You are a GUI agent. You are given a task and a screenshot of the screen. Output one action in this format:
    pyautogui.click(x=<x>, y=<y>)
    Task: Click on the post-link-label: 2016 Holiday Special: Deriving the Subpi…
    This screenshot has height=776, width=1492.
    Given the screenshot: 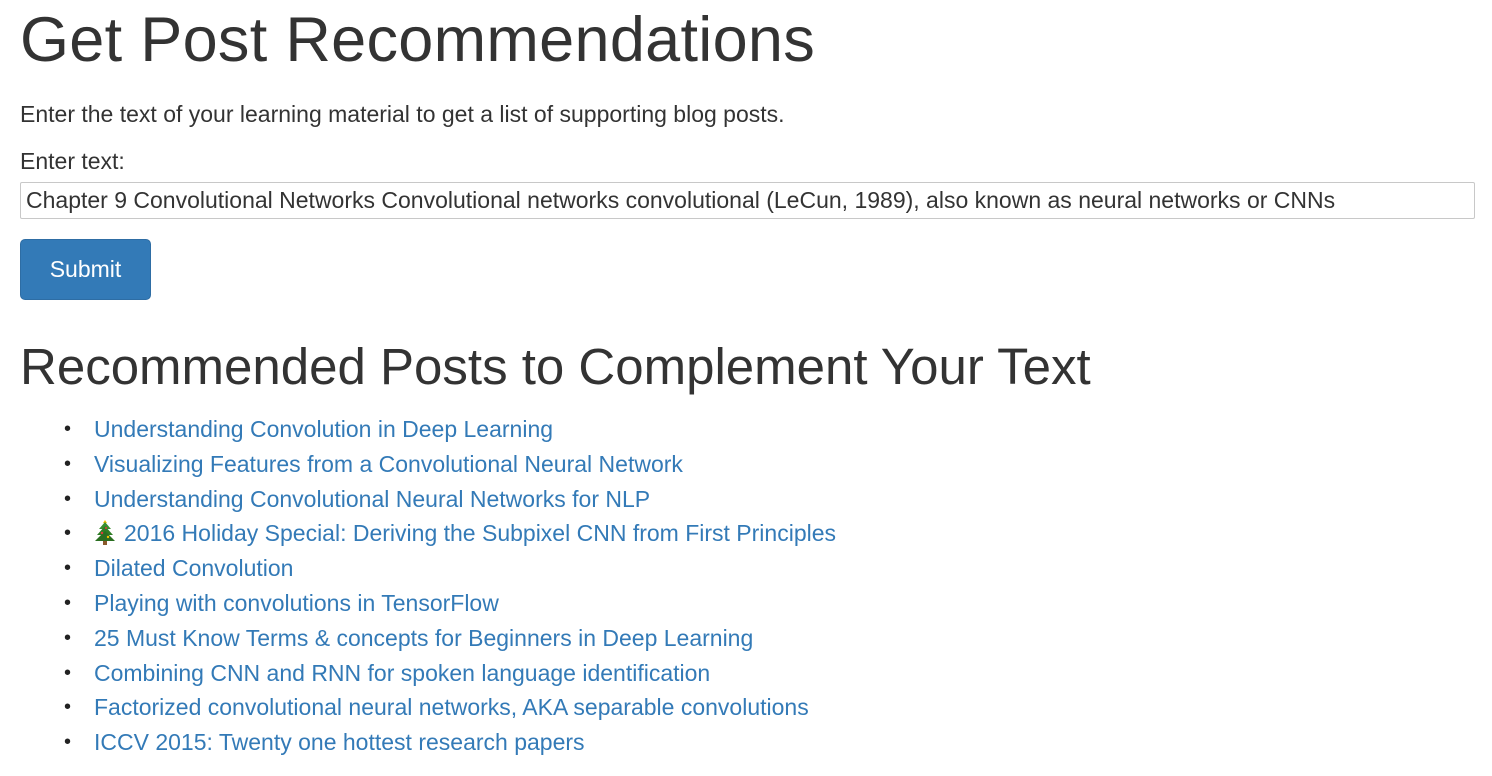 What is the action you would take?
    pyautogui.click(x=480, y=533)
    